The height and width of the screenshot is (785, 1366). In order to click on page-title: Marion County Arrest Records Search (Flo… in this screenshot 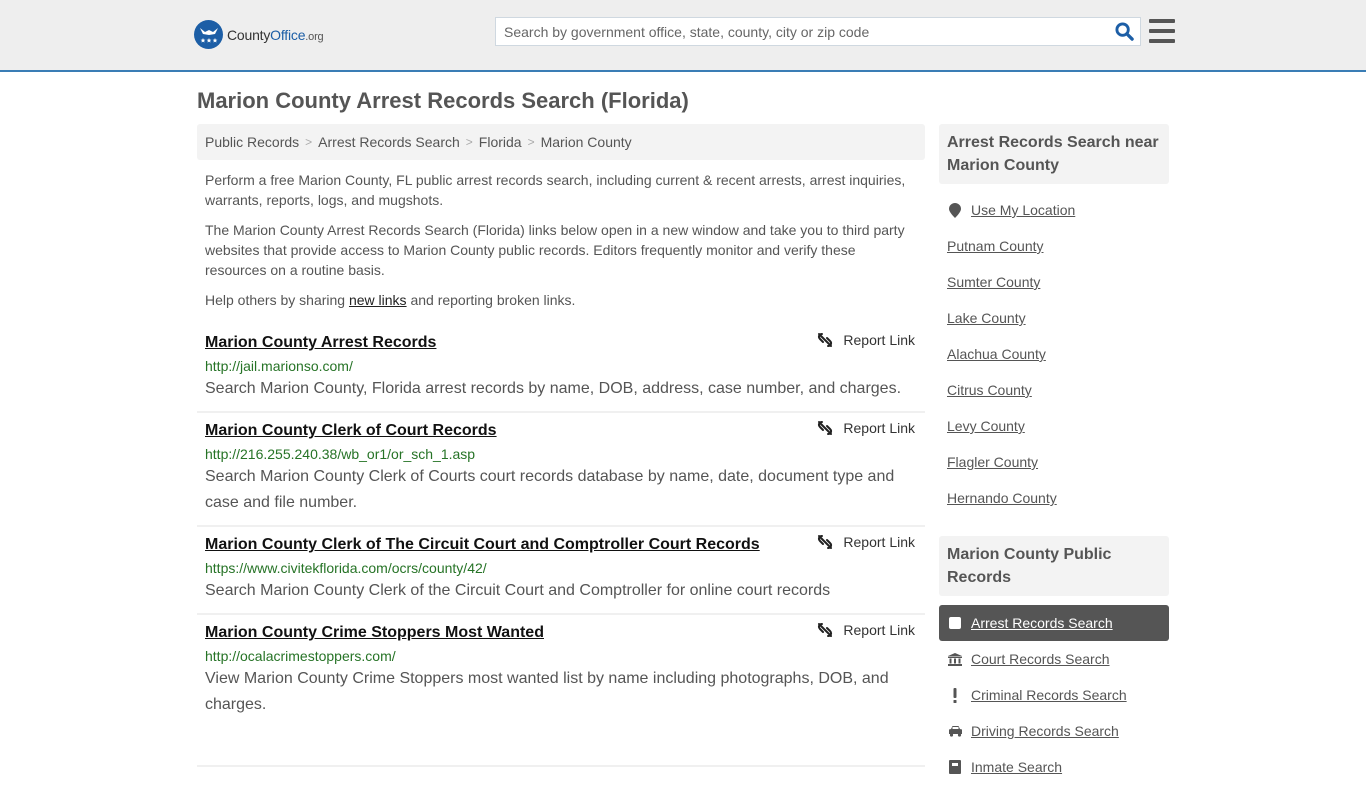, I will do `click(443, 100)`.